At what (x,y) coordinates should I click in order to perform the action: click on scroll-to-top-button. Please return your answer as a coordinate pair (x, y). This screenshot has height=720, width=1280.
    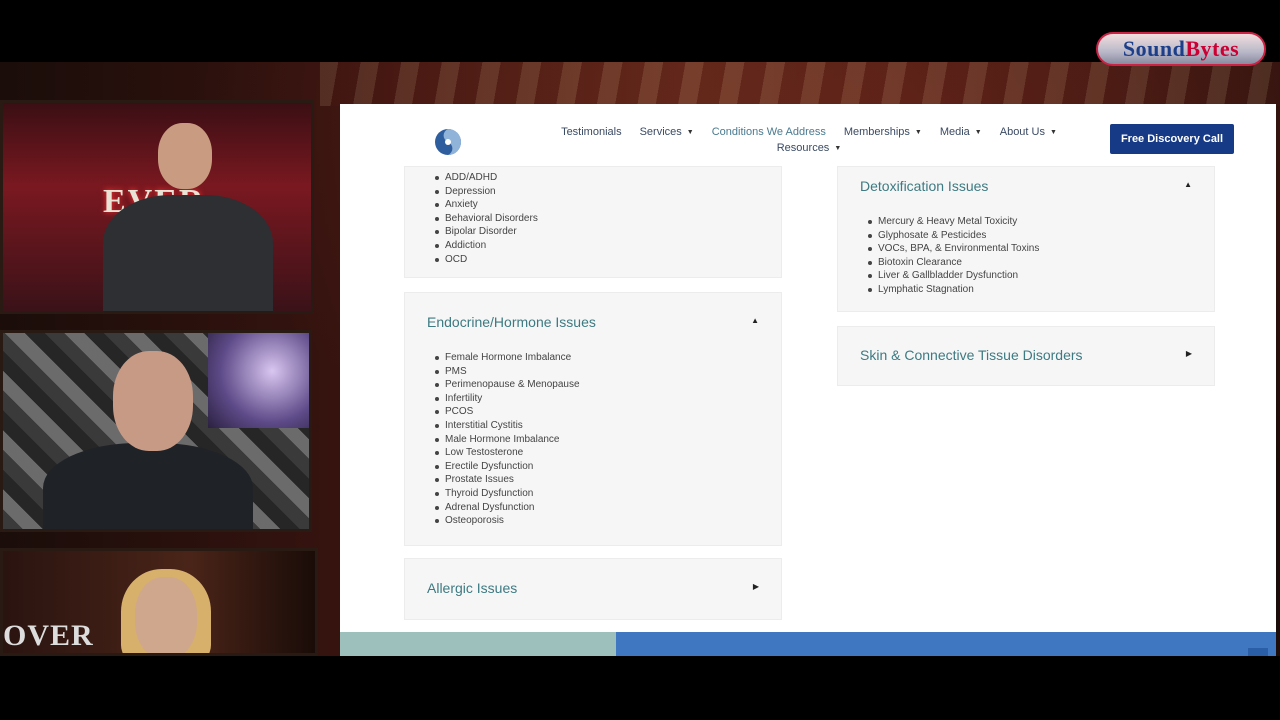
    Looking at the image, I should click on (1258, 652).